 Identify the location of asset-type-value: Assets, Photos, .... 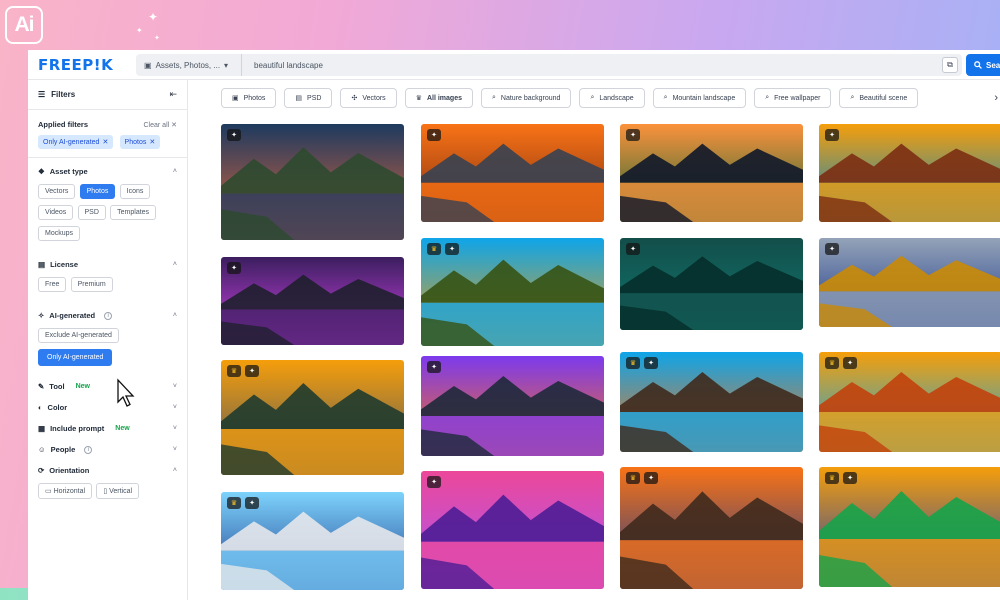
(188, 65).